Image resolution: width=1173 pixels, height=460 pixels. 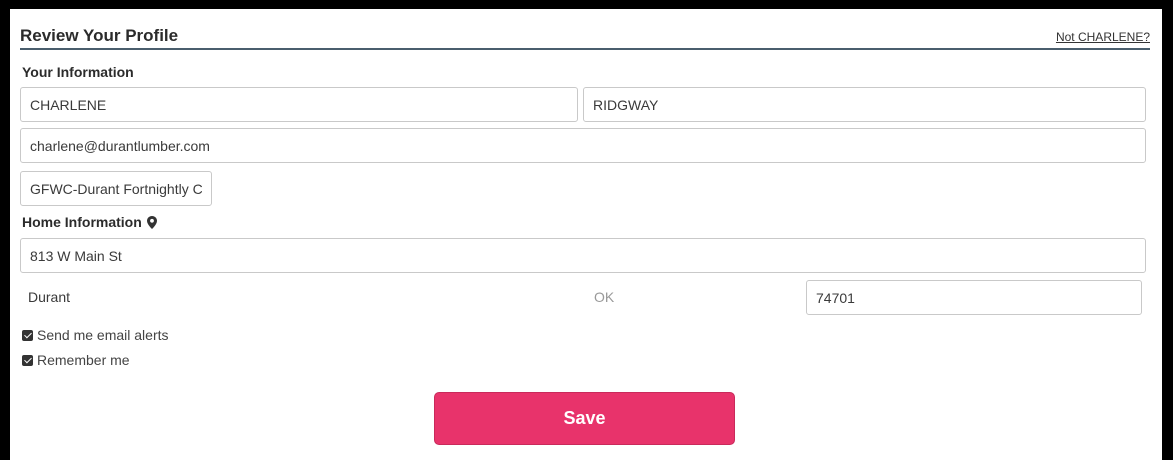 What do you see at coordinates (116, 188) in the screenshot?
I see `club-field` at bounding box center [116, 188].